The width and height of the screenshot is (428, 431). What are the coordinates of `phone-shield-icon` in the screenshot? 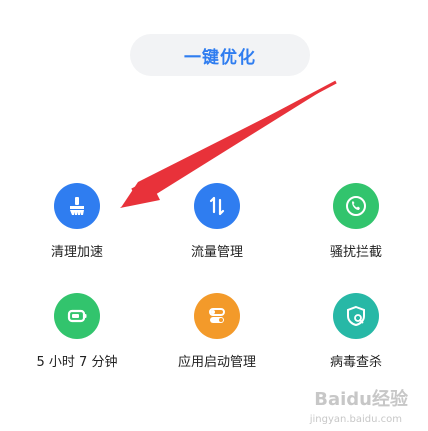 It's located at (356, 206).